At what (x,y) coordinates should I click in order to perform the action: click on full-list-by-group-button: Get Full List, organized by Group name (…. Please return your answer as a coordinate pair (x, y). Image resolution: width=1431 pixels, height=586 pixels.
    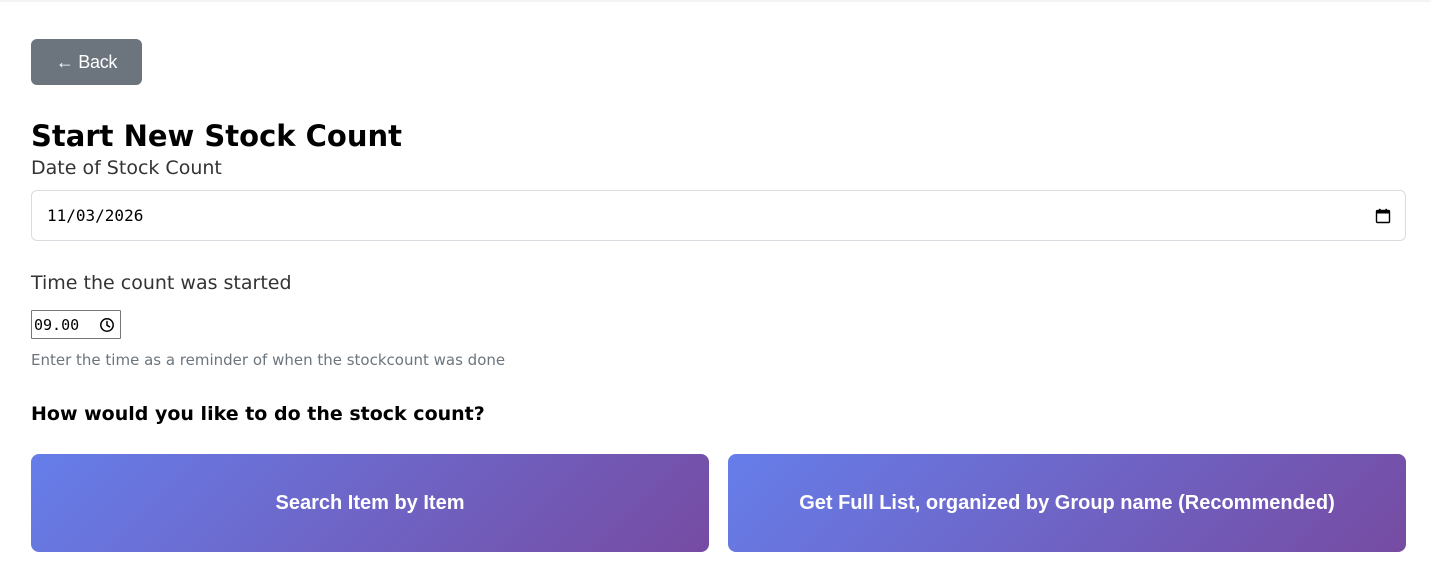
    Looking at the image, I should click on (1067, 503).